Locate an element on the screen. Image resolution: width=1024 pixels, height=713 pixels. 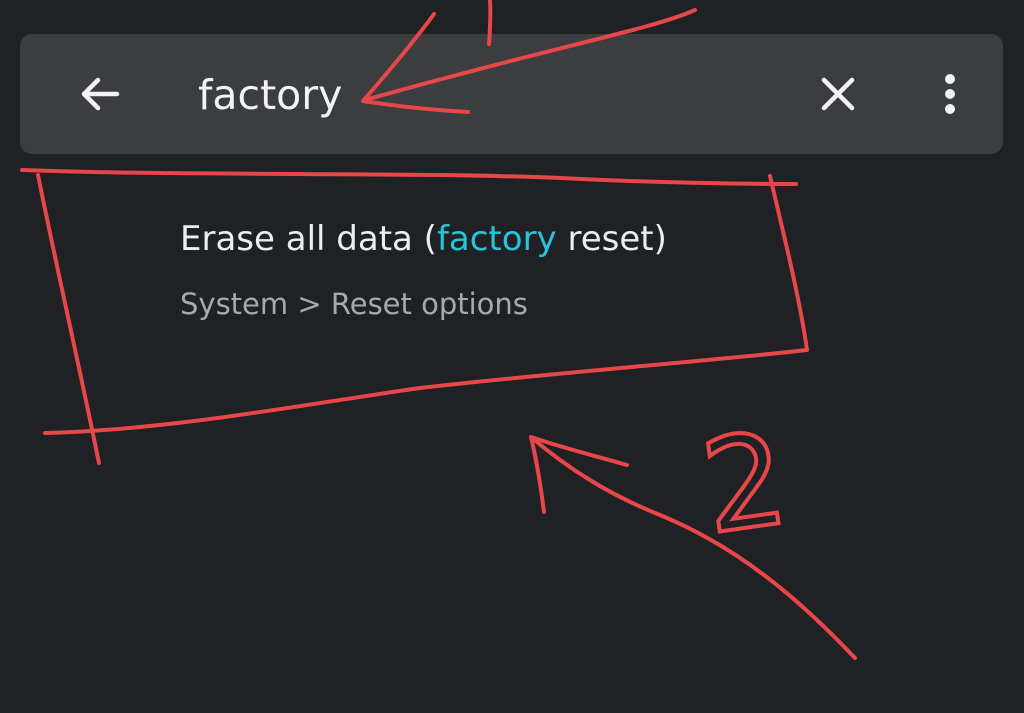
result-title: Erase all data (factory reset) is located at coordinates (423, 239).